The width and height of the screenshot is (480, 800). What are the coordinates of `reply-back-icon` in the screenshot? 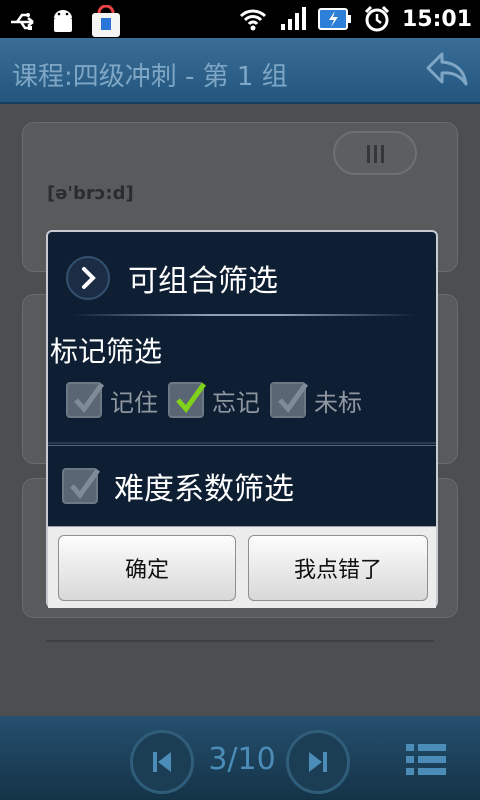 It's located at (447, 69).